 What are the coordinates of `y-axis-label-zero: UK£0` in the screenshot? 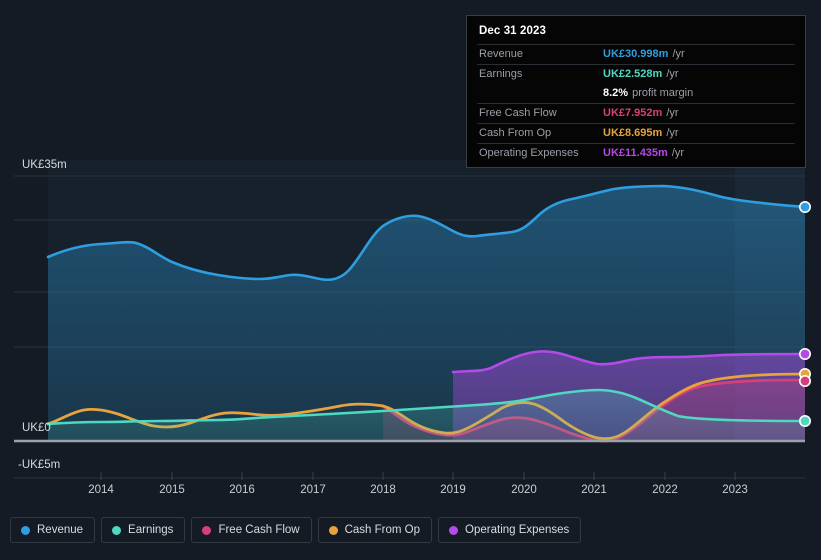 It's located at (36, 428).